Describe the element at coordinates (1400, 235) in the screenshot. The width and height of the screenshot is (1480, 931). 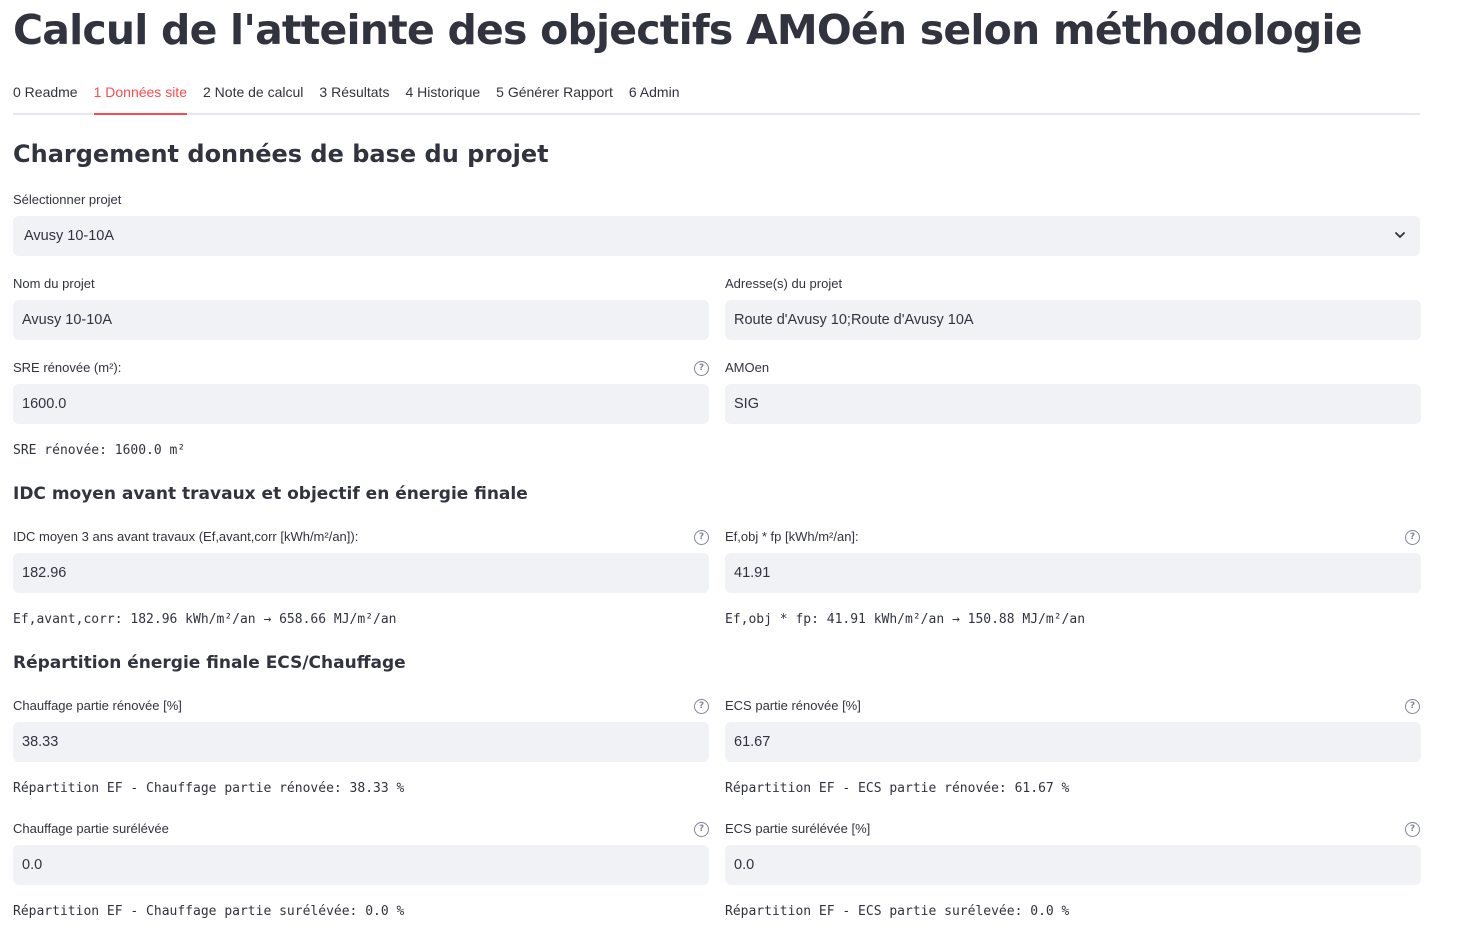
I see `chevron-down-icon` at that location.